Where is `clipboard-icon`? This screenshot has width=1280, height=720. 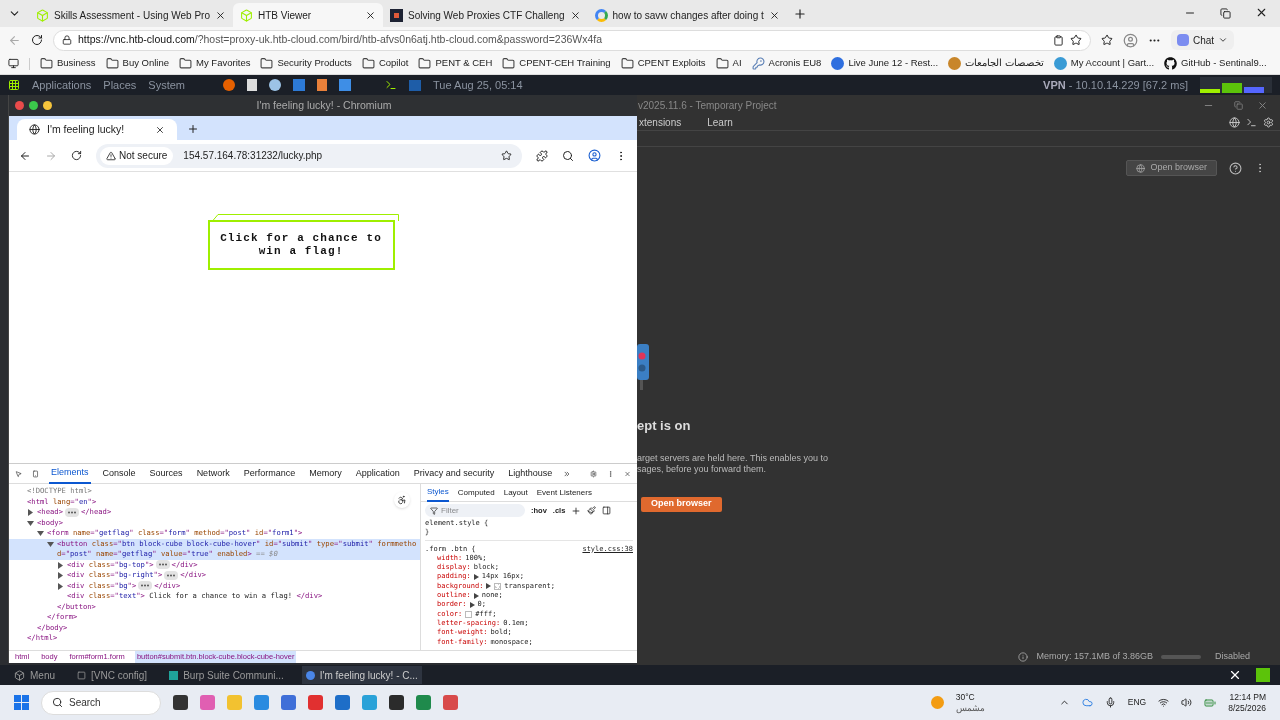 clipboard-icon is located at coordinates (1058, 40).